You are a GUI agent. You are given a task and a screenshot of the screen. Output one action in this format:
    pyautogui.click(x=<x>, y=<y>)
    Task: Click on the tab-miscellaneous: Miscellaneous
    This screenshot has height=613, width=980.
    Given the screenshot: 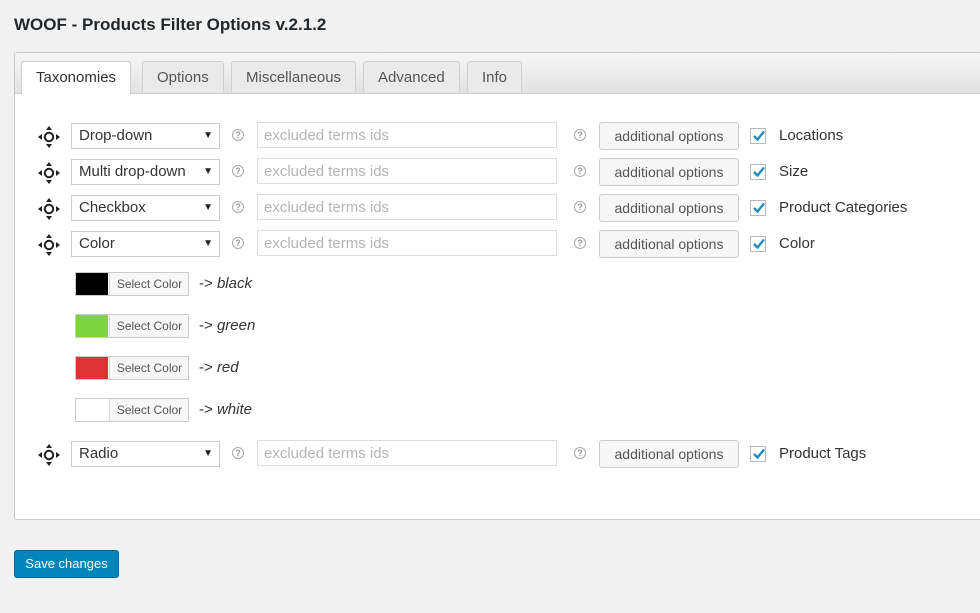 What is the action you would take?
    pyautogui.click(x=294, y=76)
    